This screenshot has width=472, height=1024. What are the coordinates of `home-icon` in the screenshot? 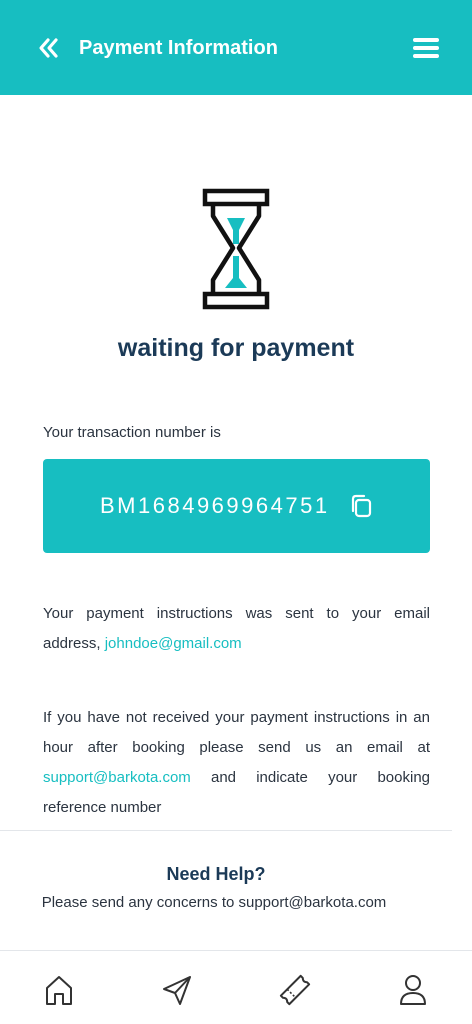 It's located at (59, 990).